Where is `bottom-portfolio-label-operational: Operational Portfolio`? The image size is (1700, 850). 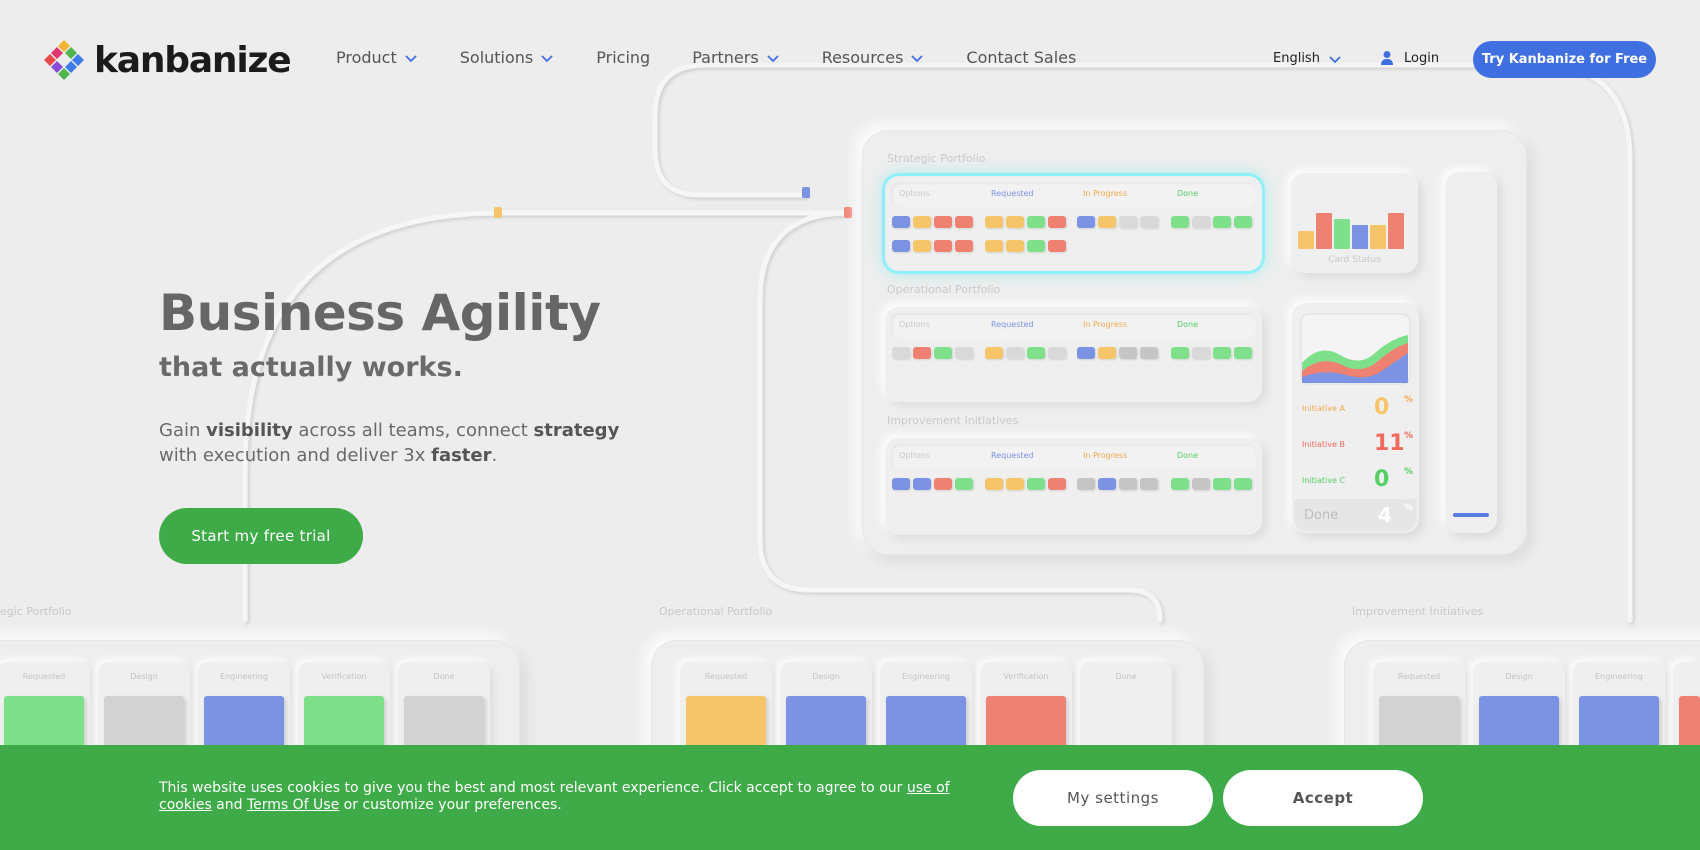 bottom-portfolio-label-operational: Operational Portfolio is located at coordinates (716, 611).